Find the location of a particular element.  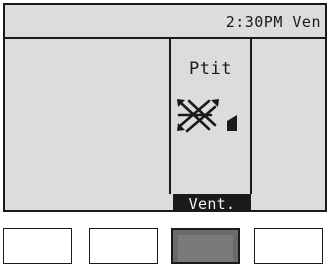

cell-divider-right is located at coordinates (251, 116).